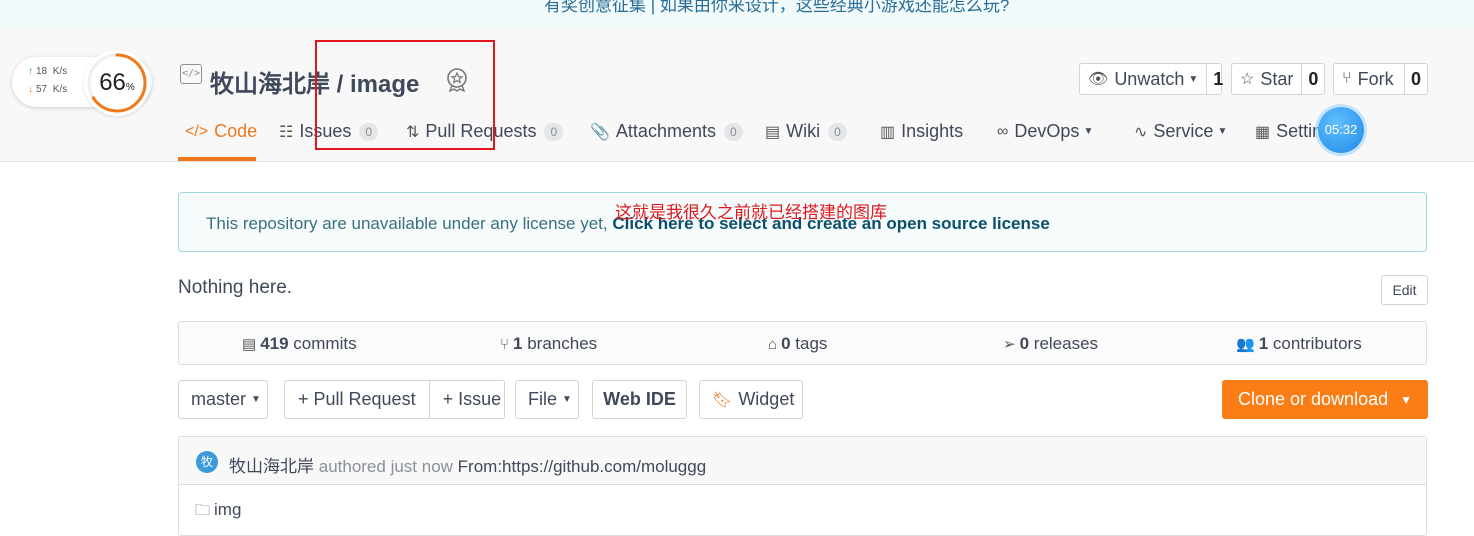 The image size is (1474, 536). What do you see at coordinates (48, 71) in the screenshot?
I see `upload-speed: ↑ 18 K/s` at bounding box center [48, 71].